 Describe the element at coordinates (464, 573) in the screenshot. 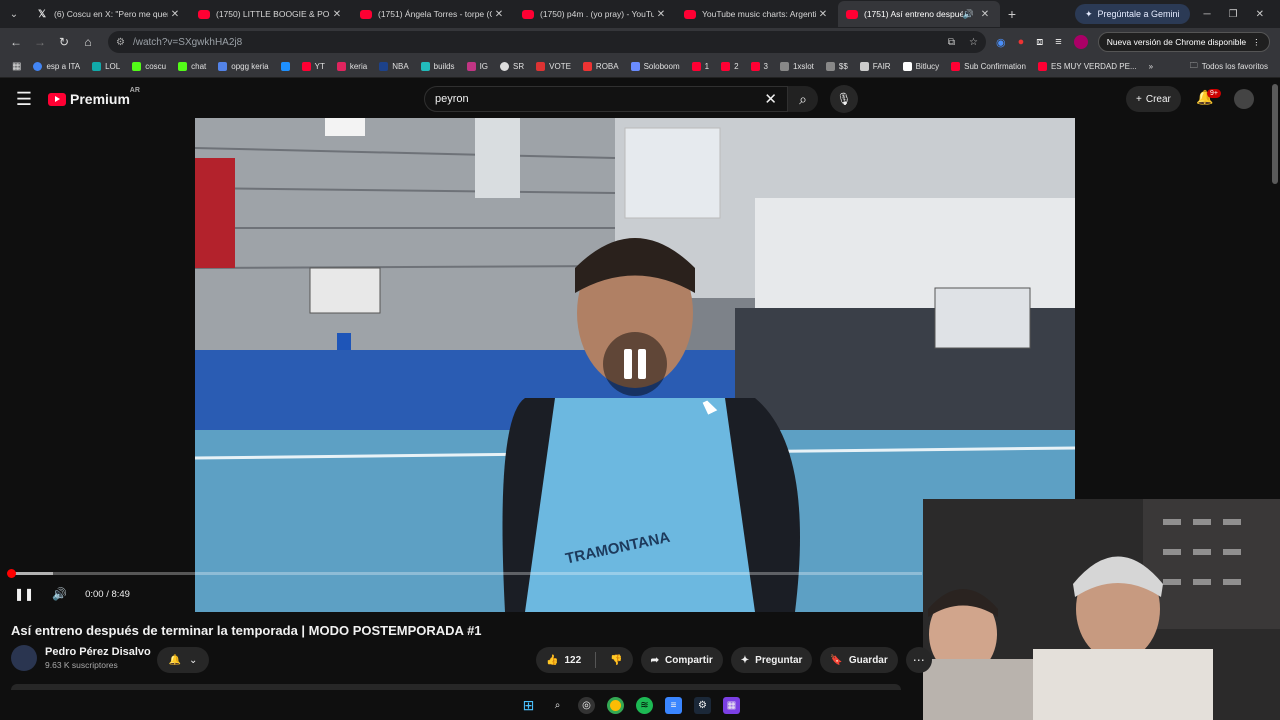

I see `video-progress-bar` at that location.